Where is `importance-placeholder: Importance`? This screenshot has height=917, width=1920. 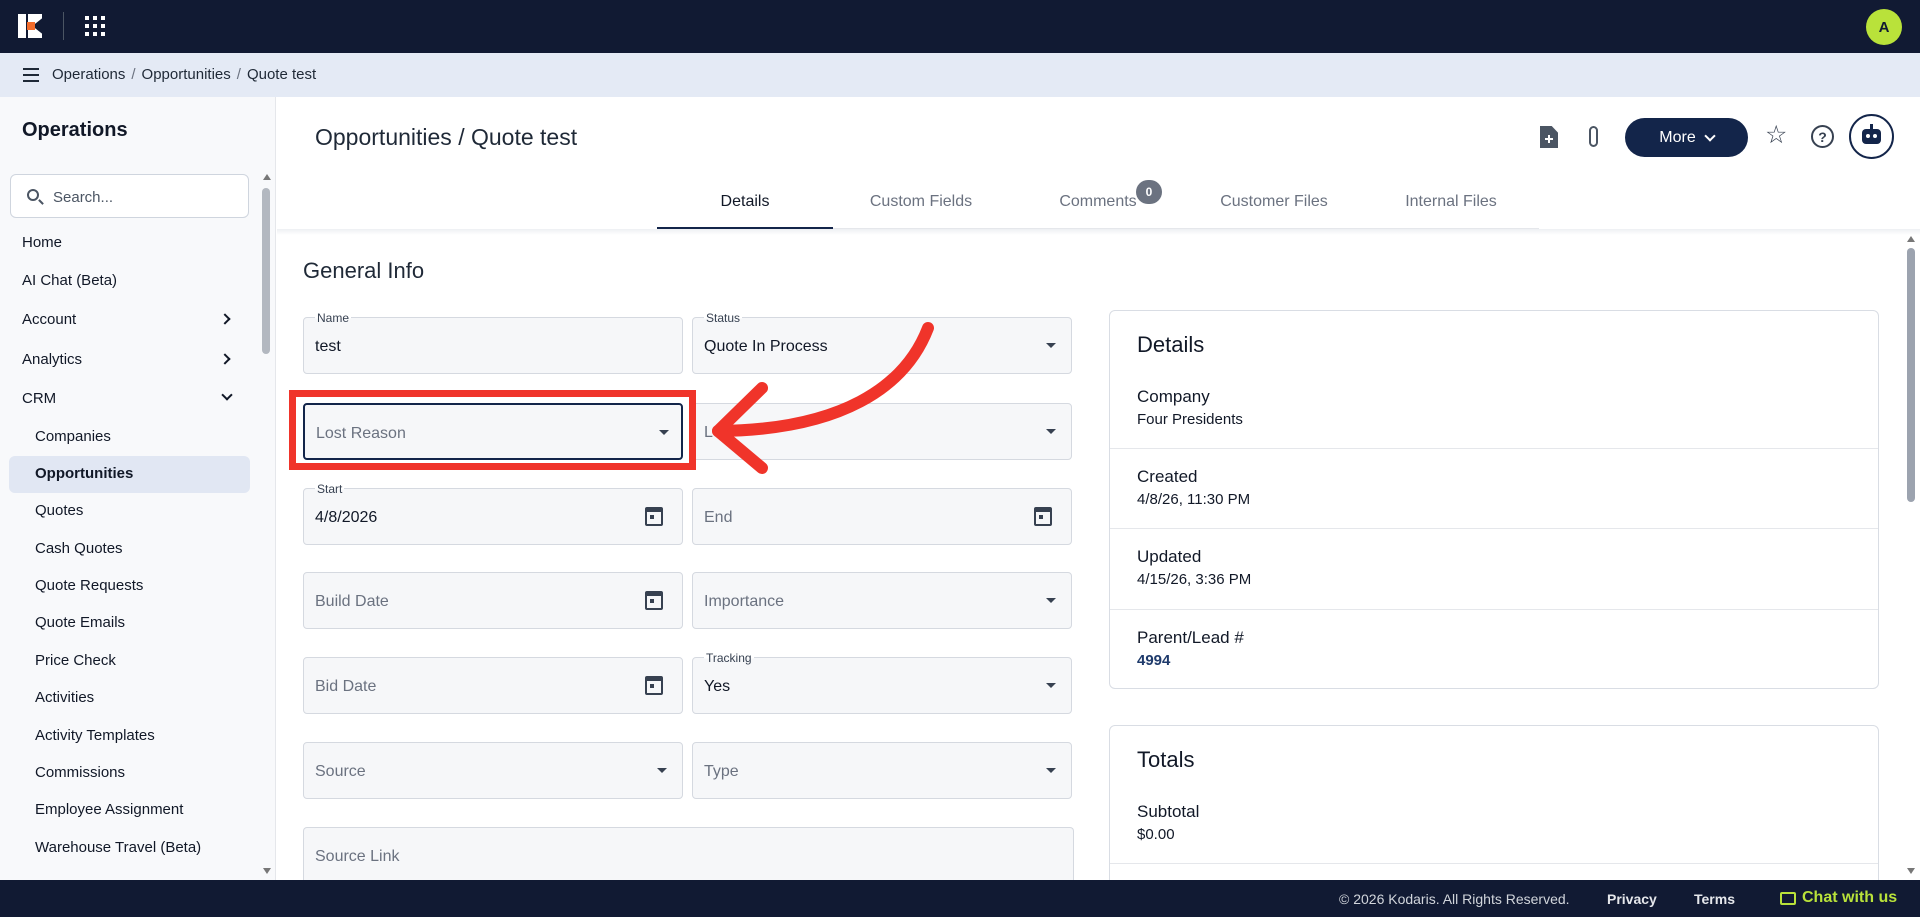 importance-placeholder: Importance is located at coordinates (744, 601).